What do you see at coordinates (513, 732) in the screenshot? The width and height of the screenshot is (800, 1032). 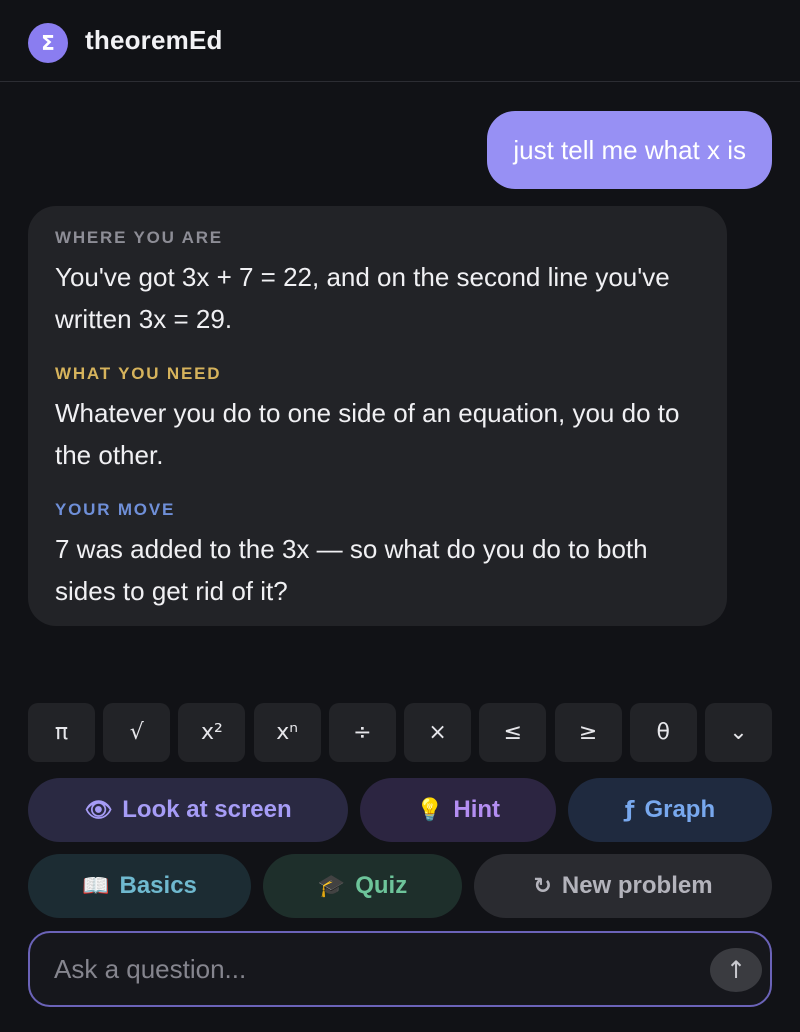 I see `symbol-less-equal-button: ≤` at bounding box center [513, 732].